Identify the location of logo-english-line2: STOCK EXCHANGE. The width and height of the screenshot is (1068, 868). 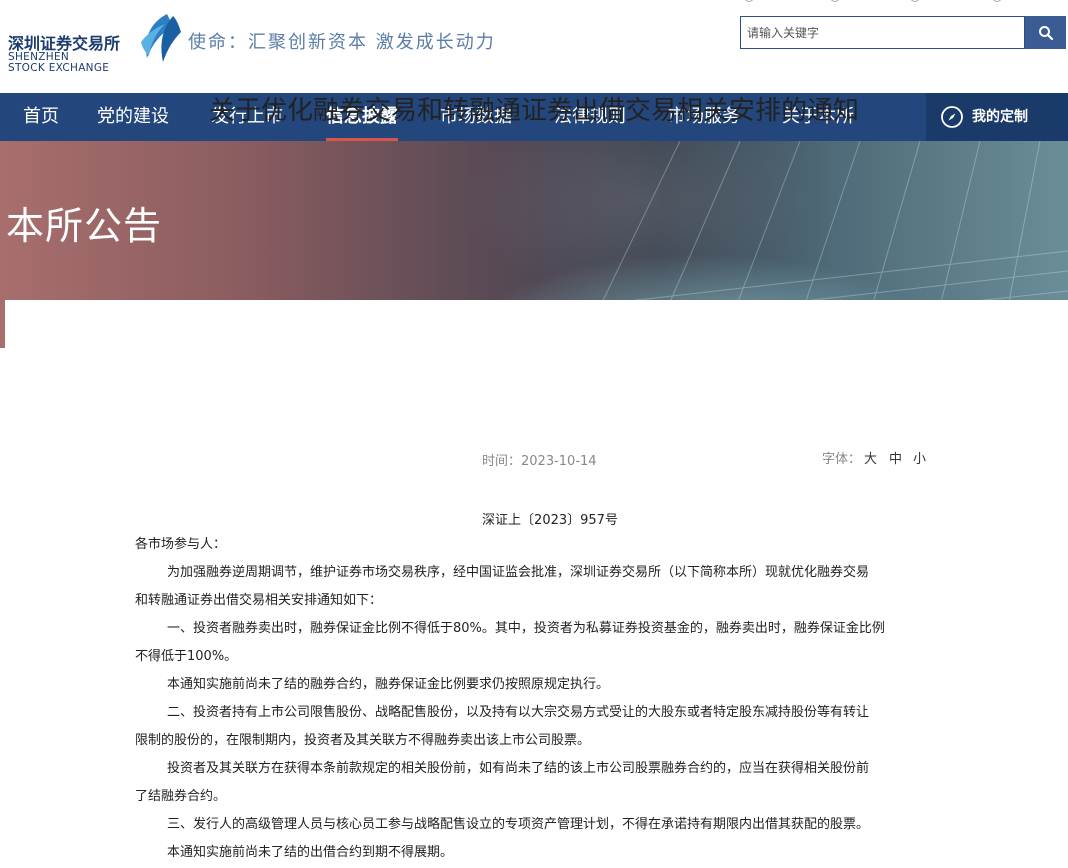
(59, 68).